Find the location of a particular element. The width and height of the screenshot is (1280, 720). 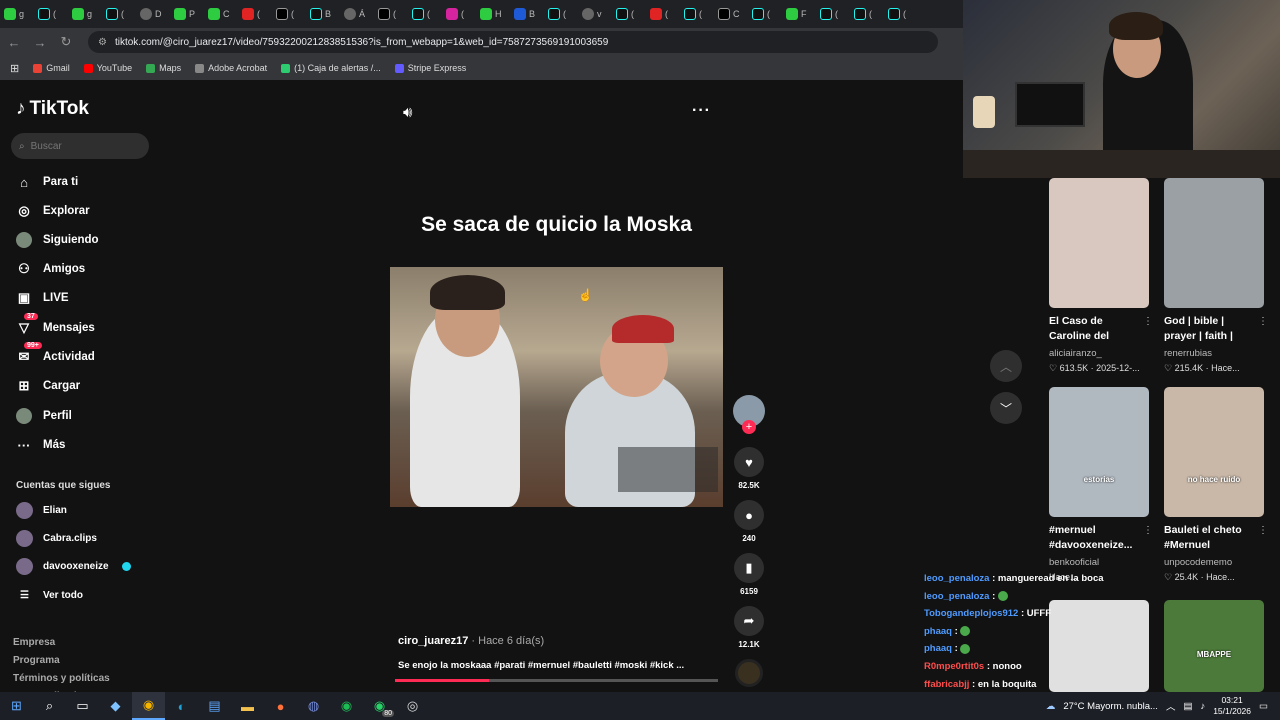

taskbar-edge-icon: ◐ is located at coordinates (181, 706).